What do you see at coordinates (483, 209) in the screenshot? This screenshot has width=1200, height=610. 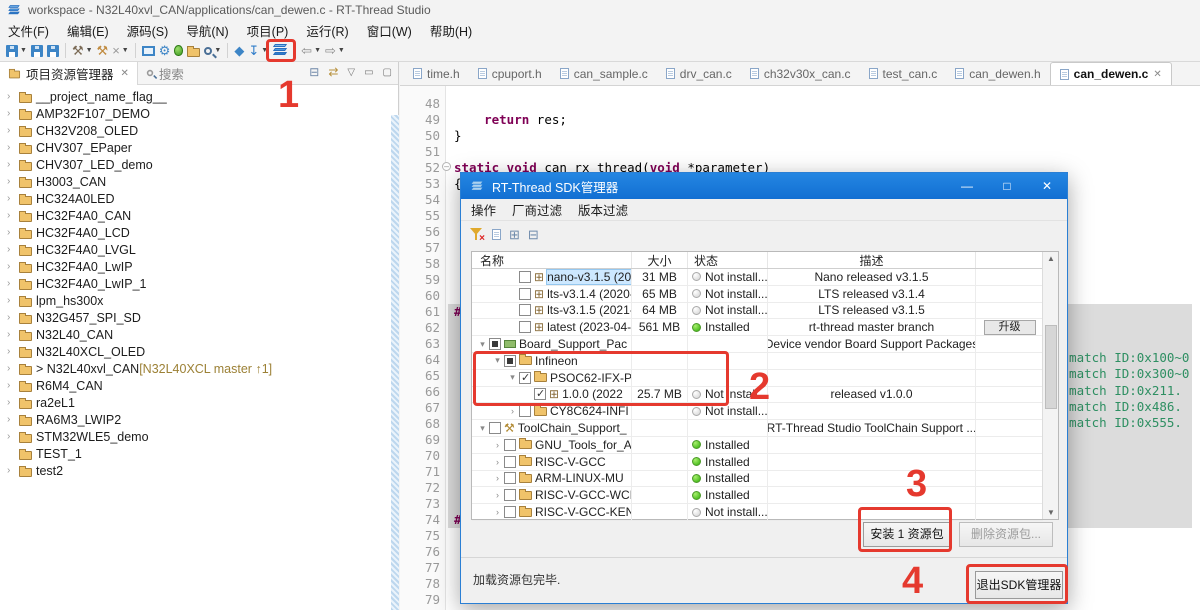 I see `dialog-menu-操作: 操作` at bounding box center [483, 209].